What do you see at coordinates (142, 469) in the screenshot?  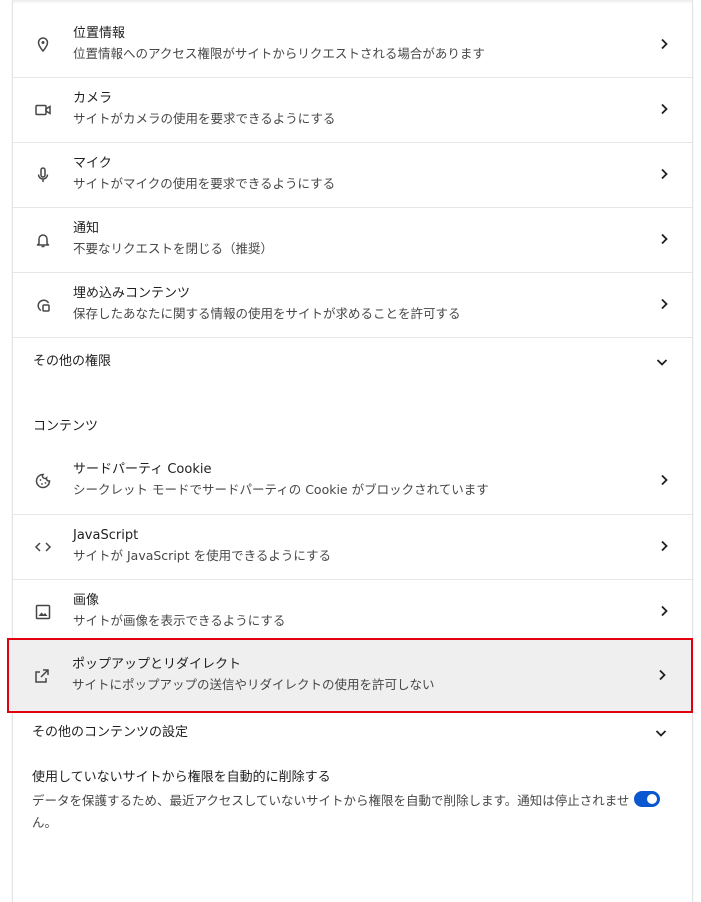 I see `content-title: サードパーティ Cookie` at bounding box center [142, 469].